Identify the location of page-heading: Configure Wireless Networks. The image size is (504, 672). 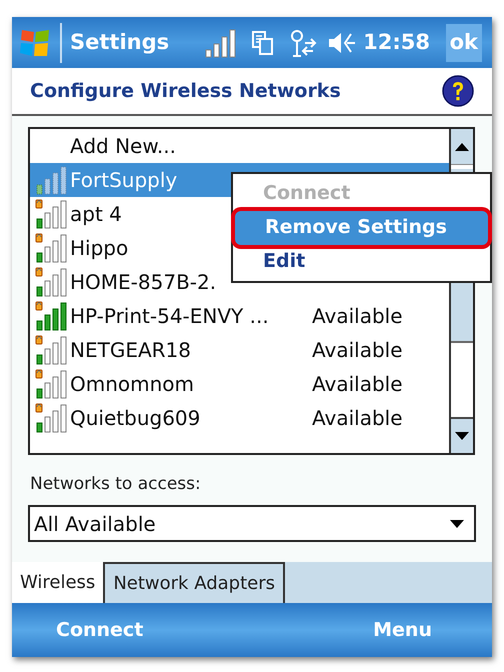
(185, 91).